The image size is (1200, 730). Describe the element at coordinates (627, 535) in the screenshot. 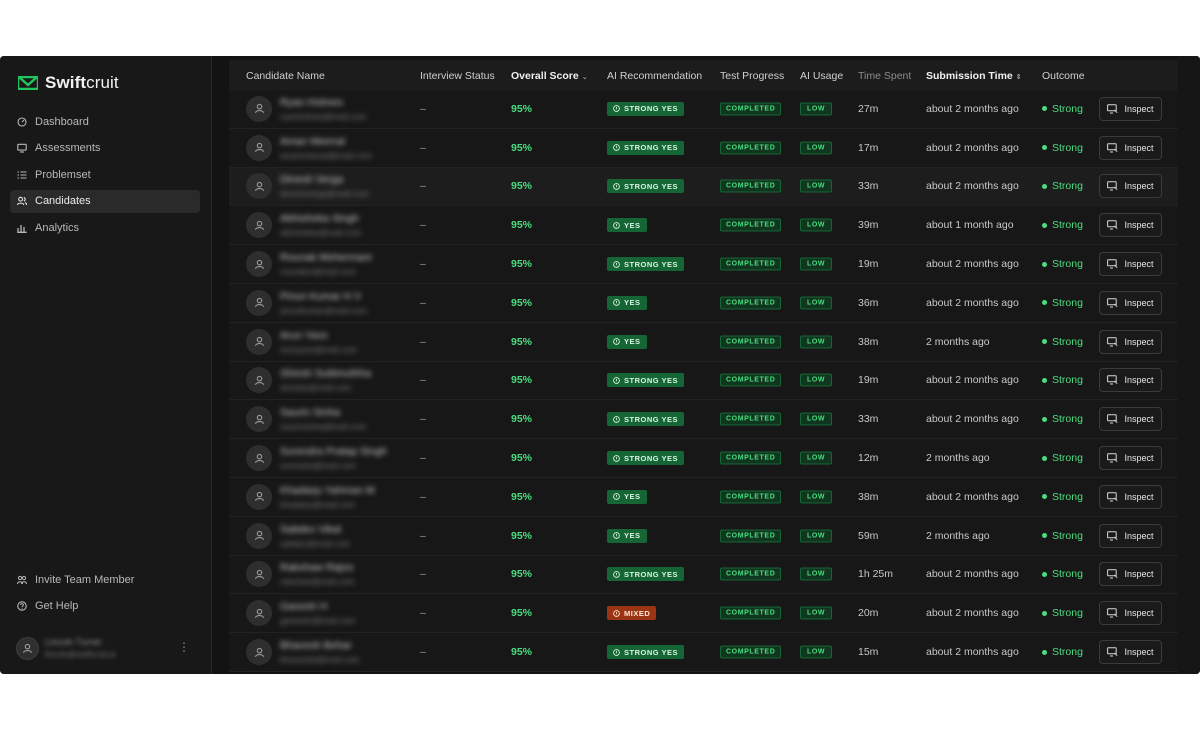

I see `ai-recommendation-badge: YES` at that location.